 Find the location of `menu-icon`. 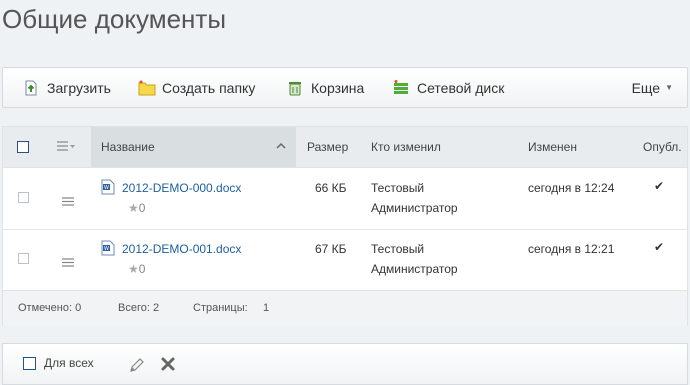

menu-icon is located at coordinates (66, 147).